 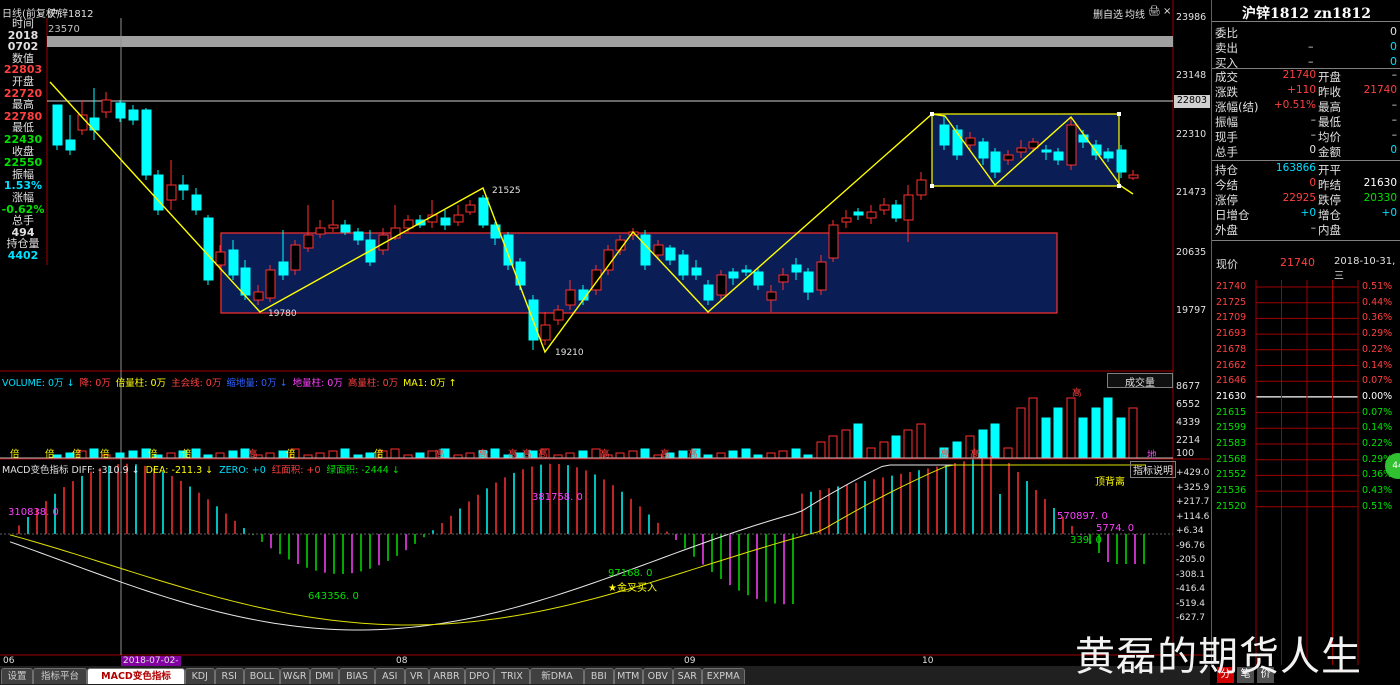 I want to click on indicator-tab: BIAS, so click(x=357, y=676).